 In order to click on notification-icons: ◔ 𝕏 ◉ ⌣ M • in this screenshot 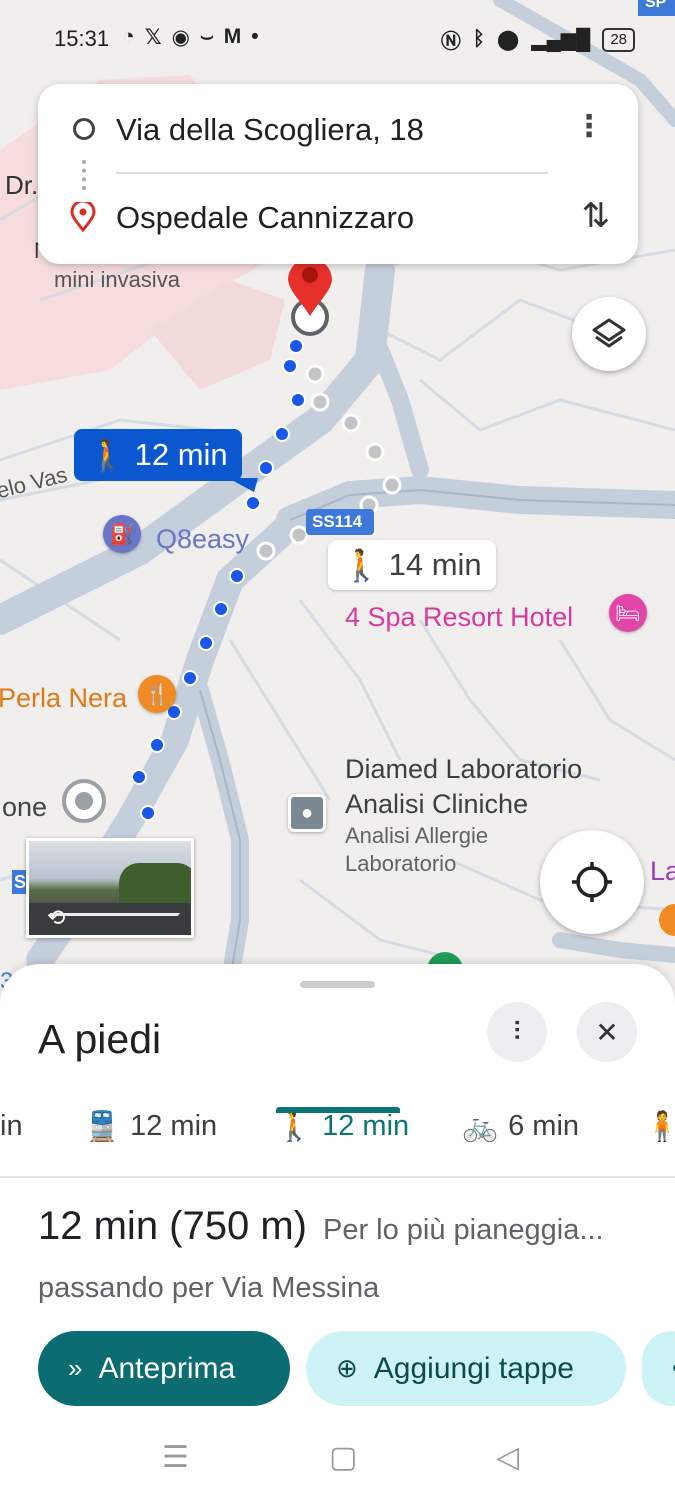, I will do `click(190, 37)`.